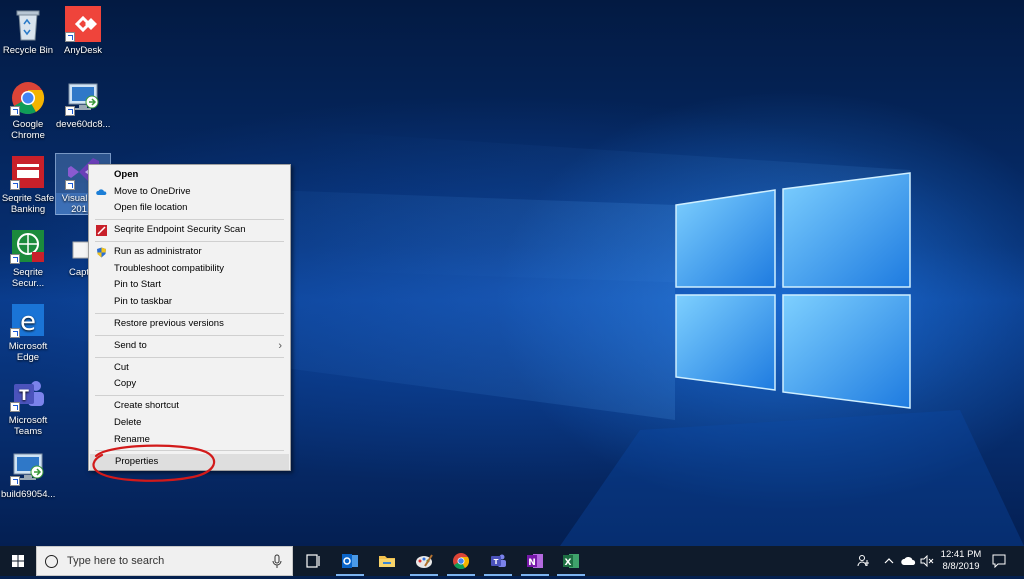 This screenshot has height=579, width=1024. I want to click on microphone-icon, so click(277, 561).